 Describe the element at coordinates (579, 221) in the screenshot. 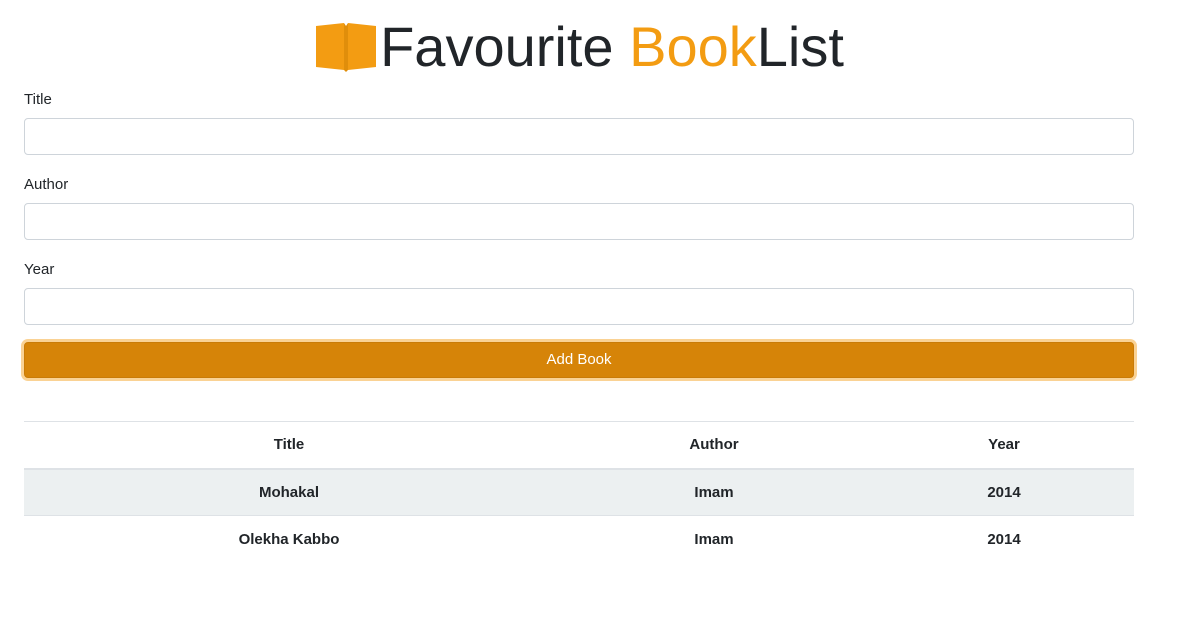

I see `author-input` at that location.